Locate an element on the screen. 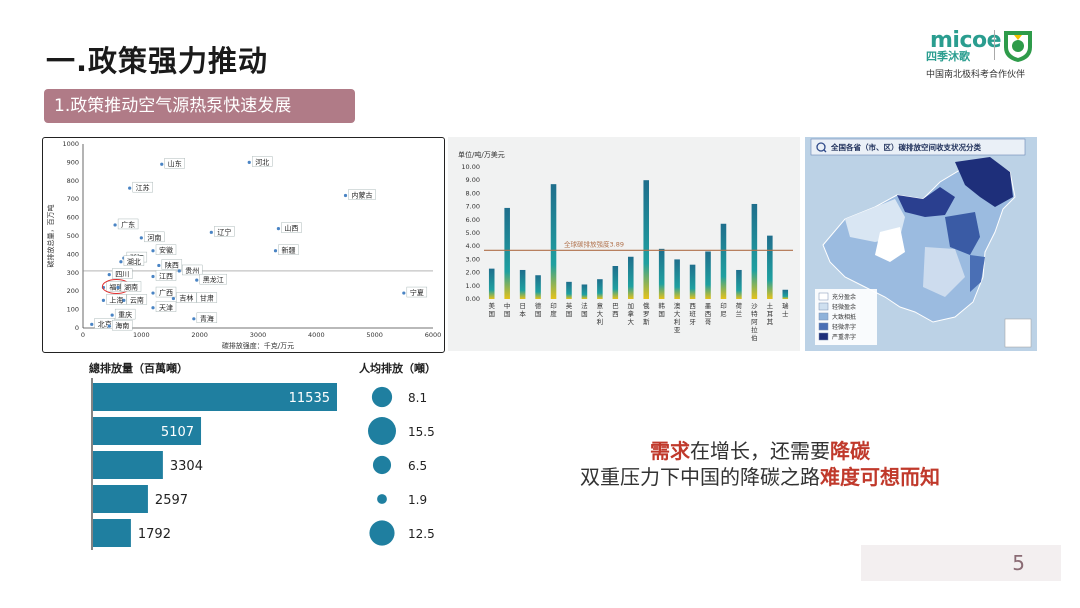  total-value-label: 2597 is located at coordinates (171, 500).